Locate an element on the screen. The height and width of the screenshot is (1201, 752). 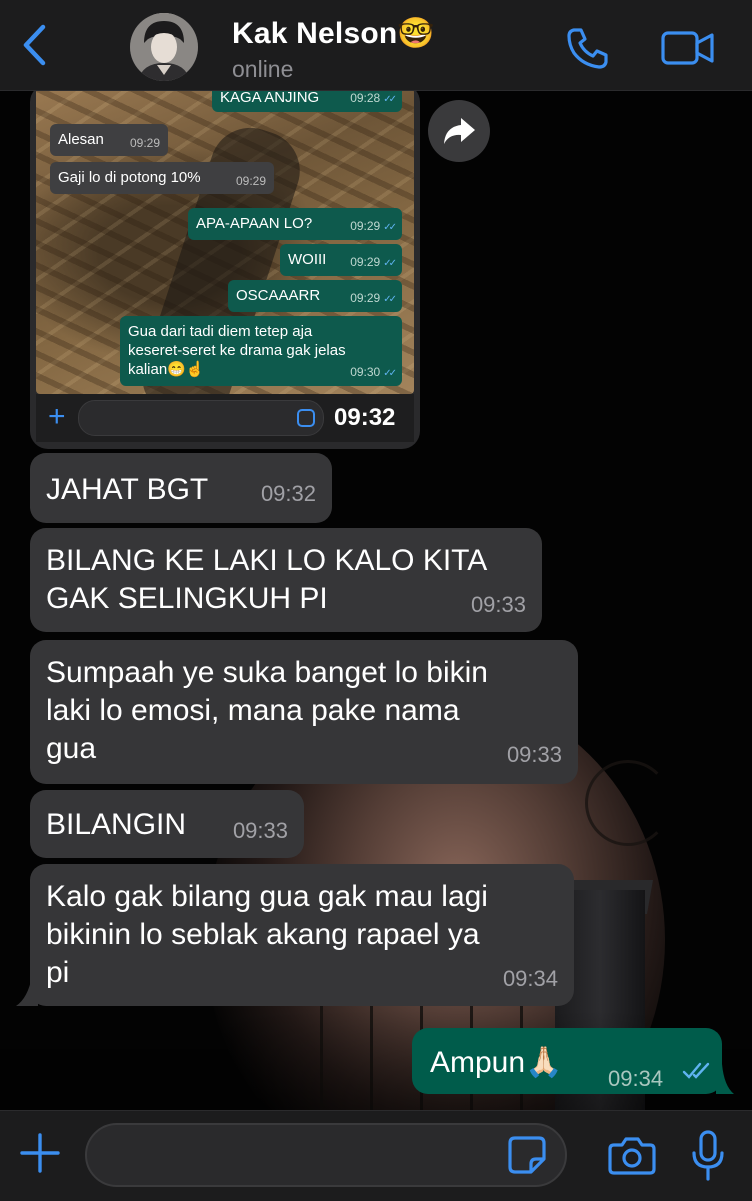
attach-button is located at coordinates (40, 1153).